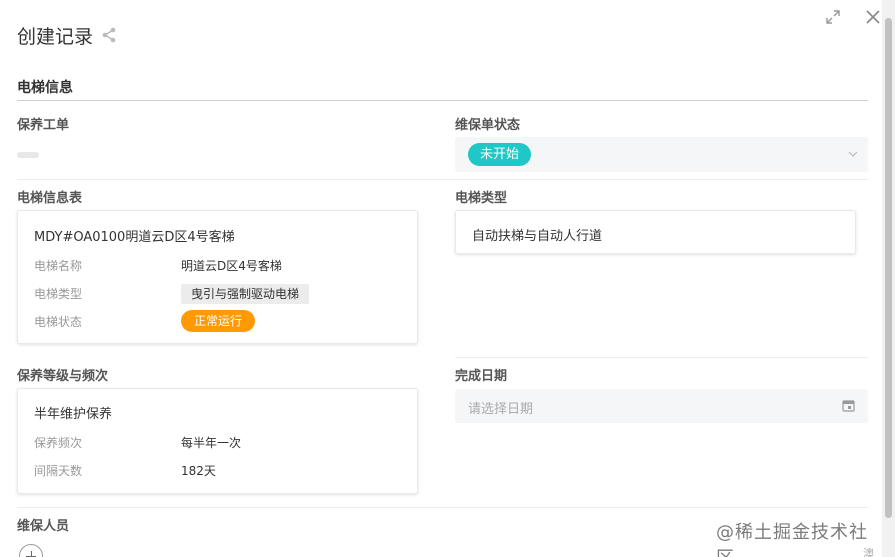  I want to click on scrollbar-thumb, so click(888, 268).